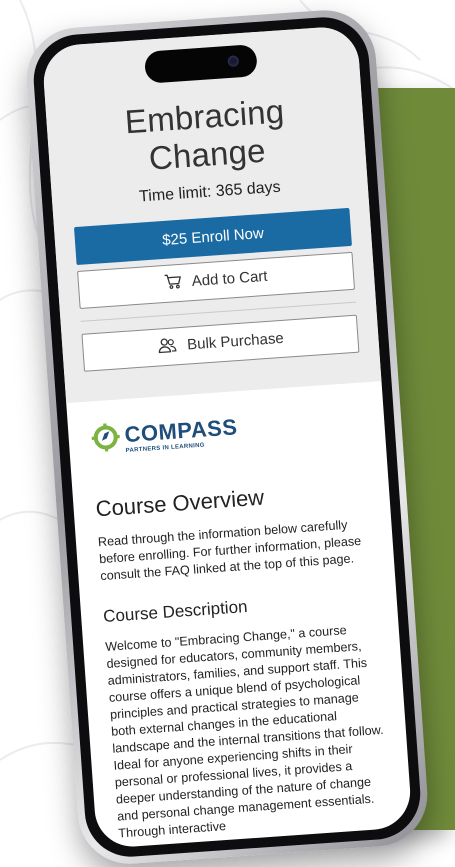  Describe the element at coordinates (235, 341) in the screenshot. I see `bulk-purchase-label: Bulk Purchase` at that location.